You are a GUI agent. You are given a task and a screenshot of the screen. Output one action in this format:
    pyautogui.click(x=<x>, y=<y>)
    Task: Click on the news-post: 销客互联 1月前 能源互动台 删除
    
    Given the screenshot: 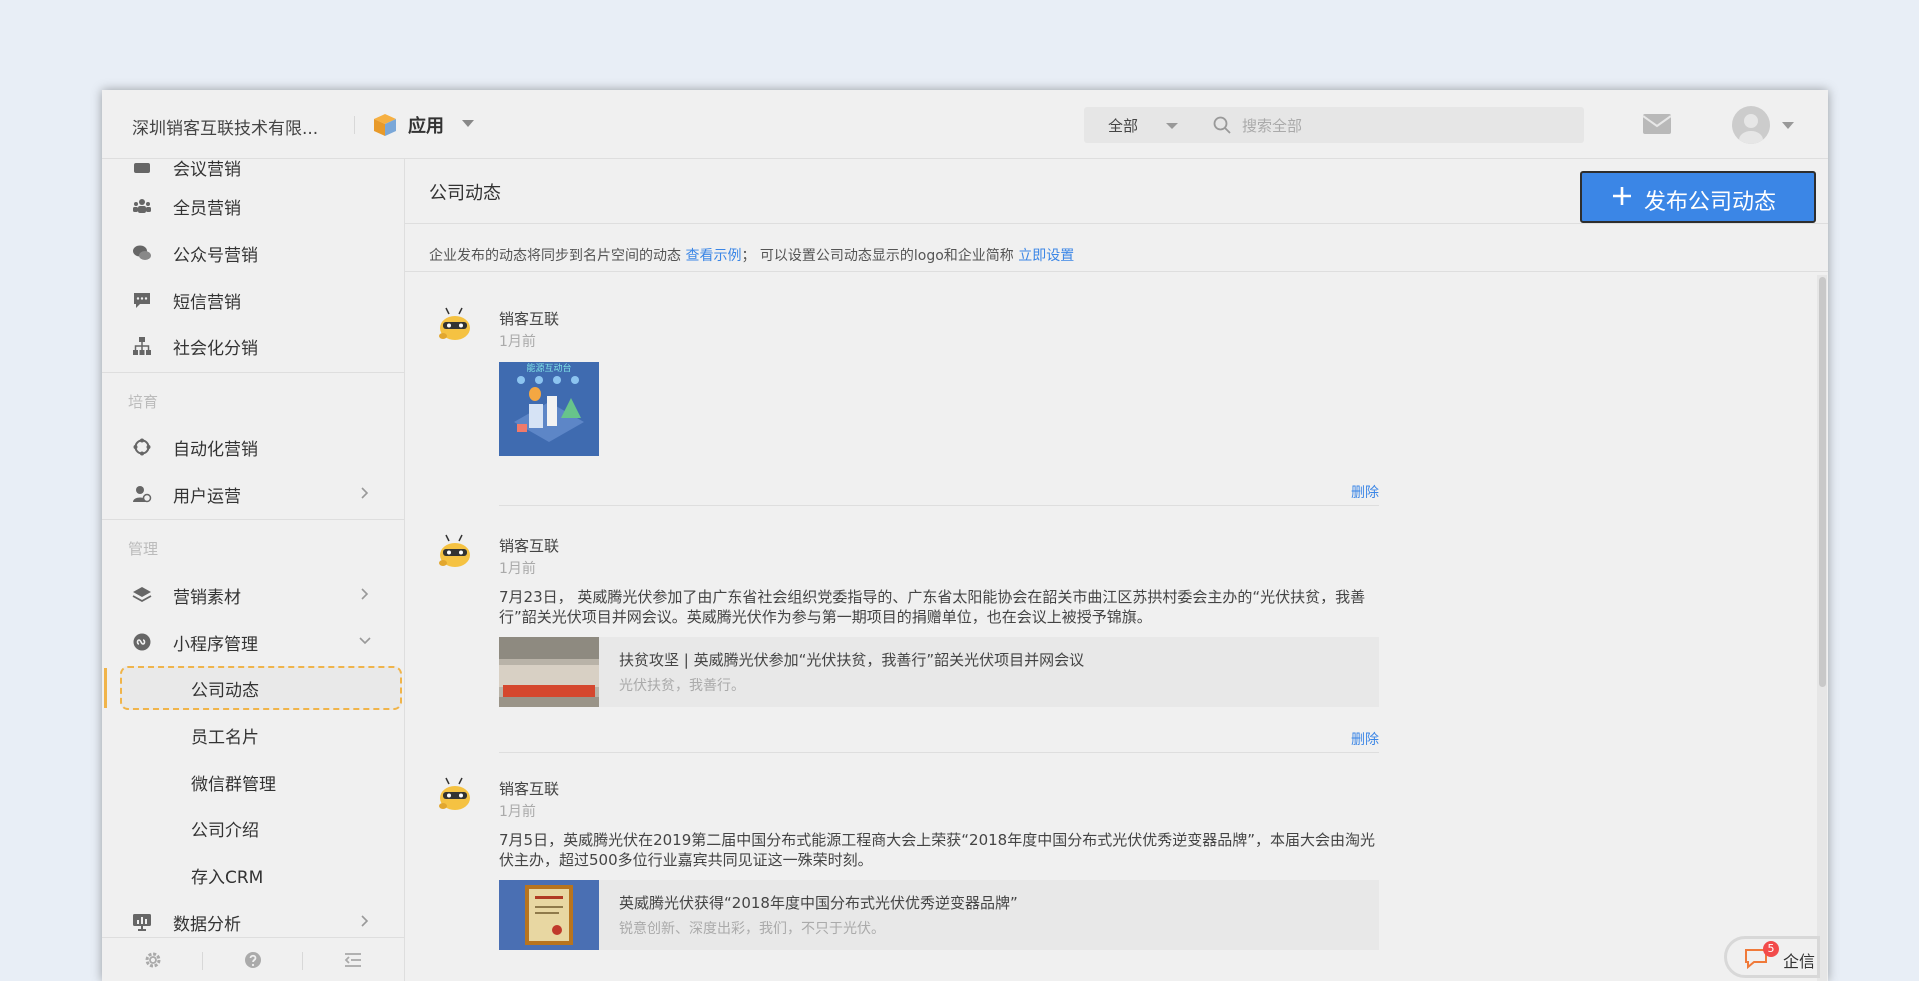 What is the action you would take?
    pyautogui.click(x=914, y=406)
    